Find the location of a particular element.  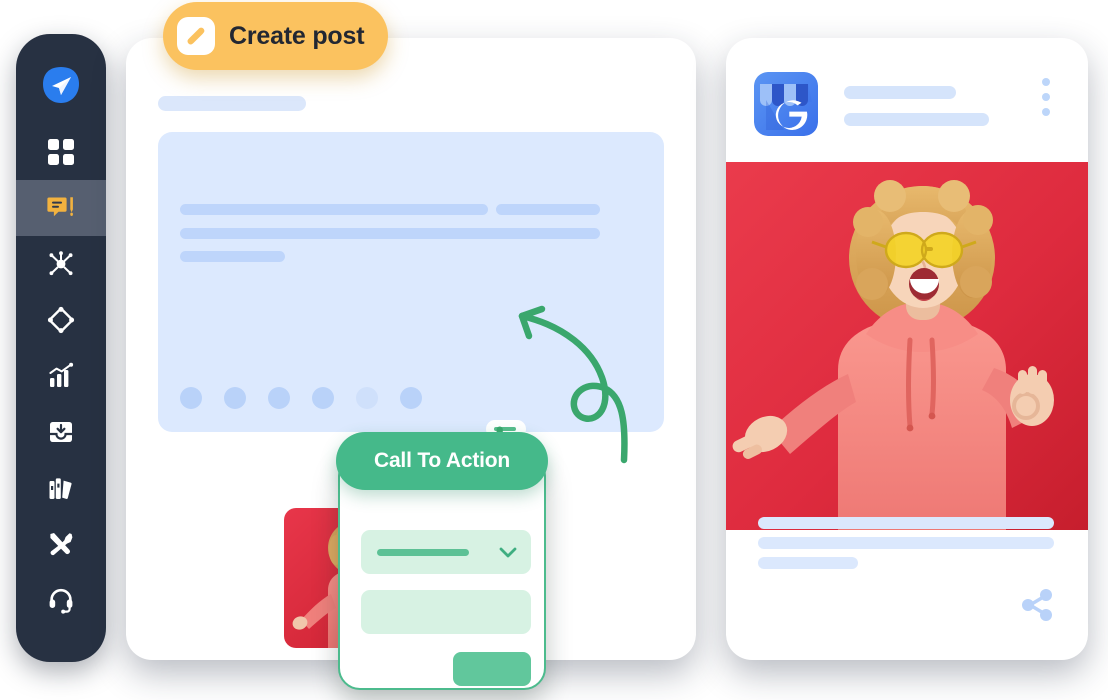

sidebar-item-tools is located at coordinates (61, 544).